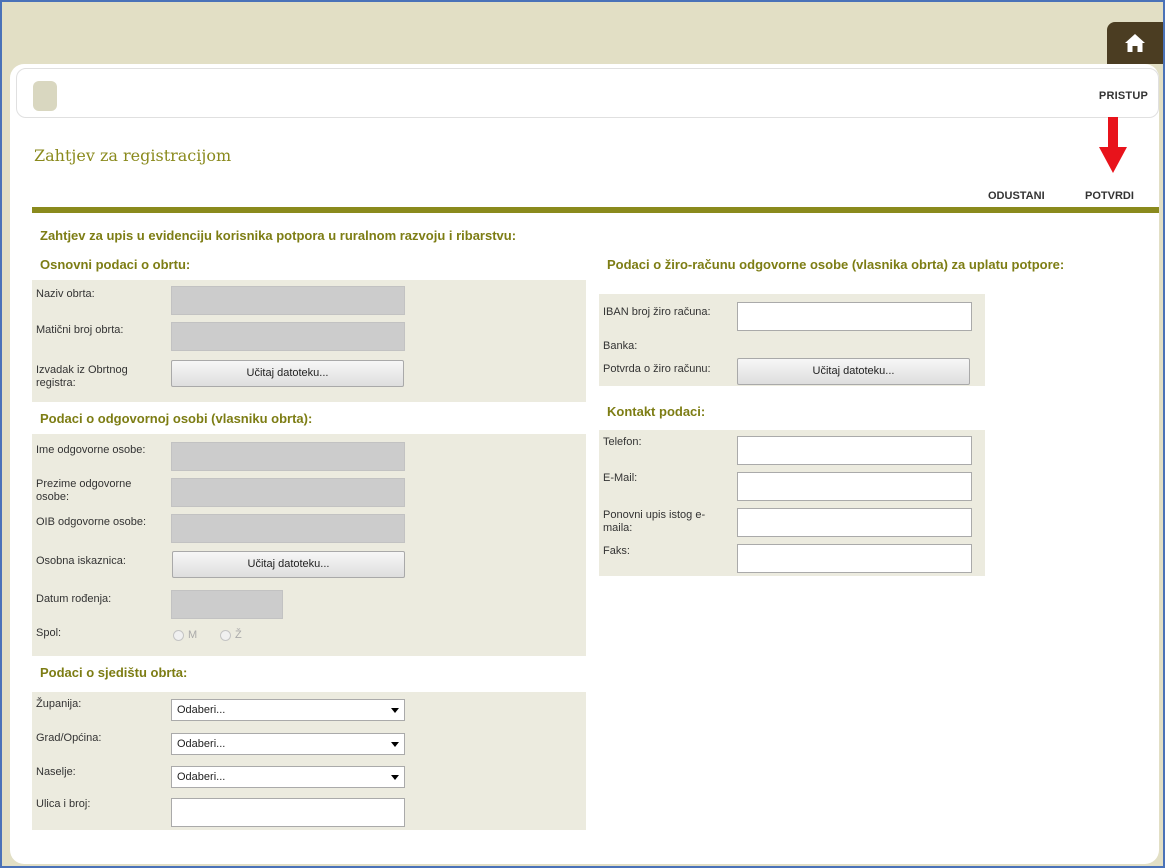 The image size is (1165, 868). What do you see at coordinates (620, 478) in the screenshot?
I see `label-email: E-Mail:` at bounding box center [620, 478].